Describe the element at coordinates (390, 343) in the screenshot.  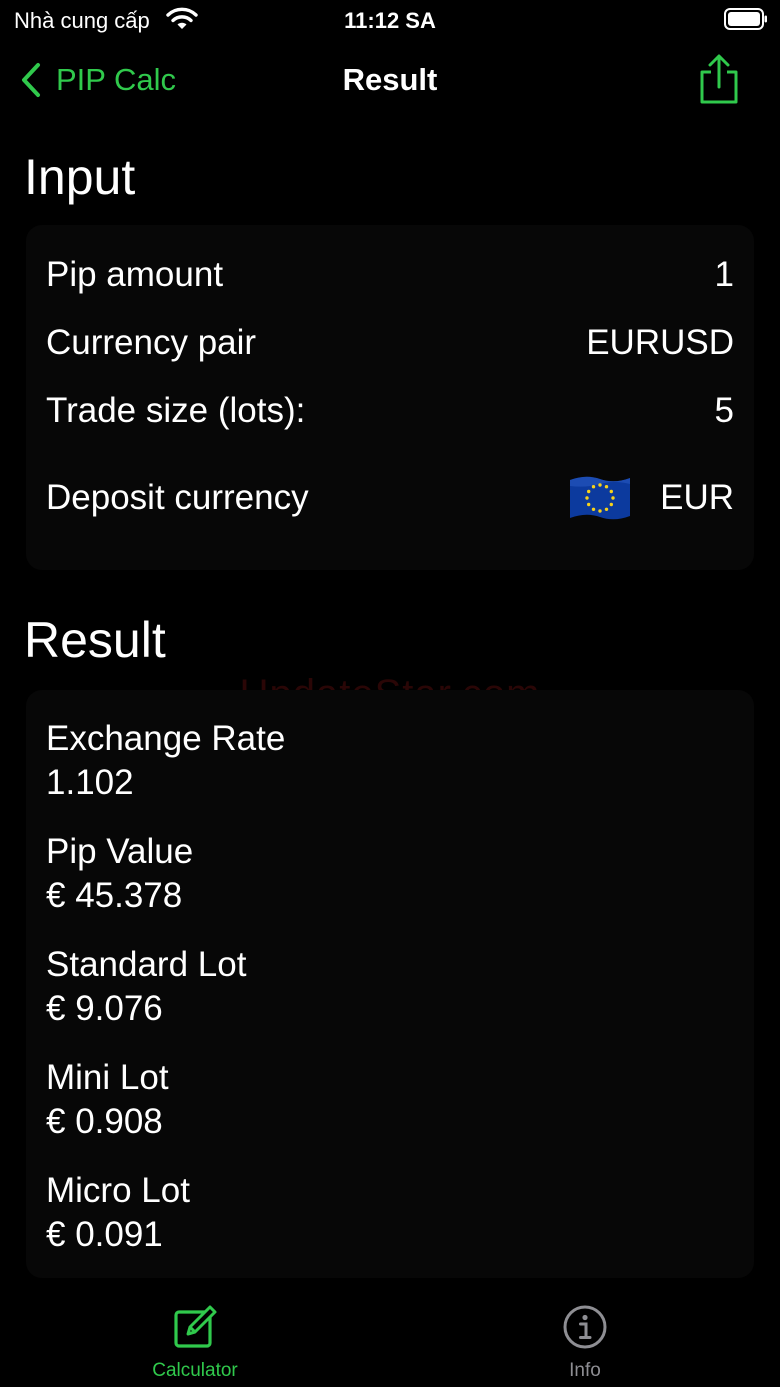
I see `currency-pair-row: Currency pair EURUSD` at that location.